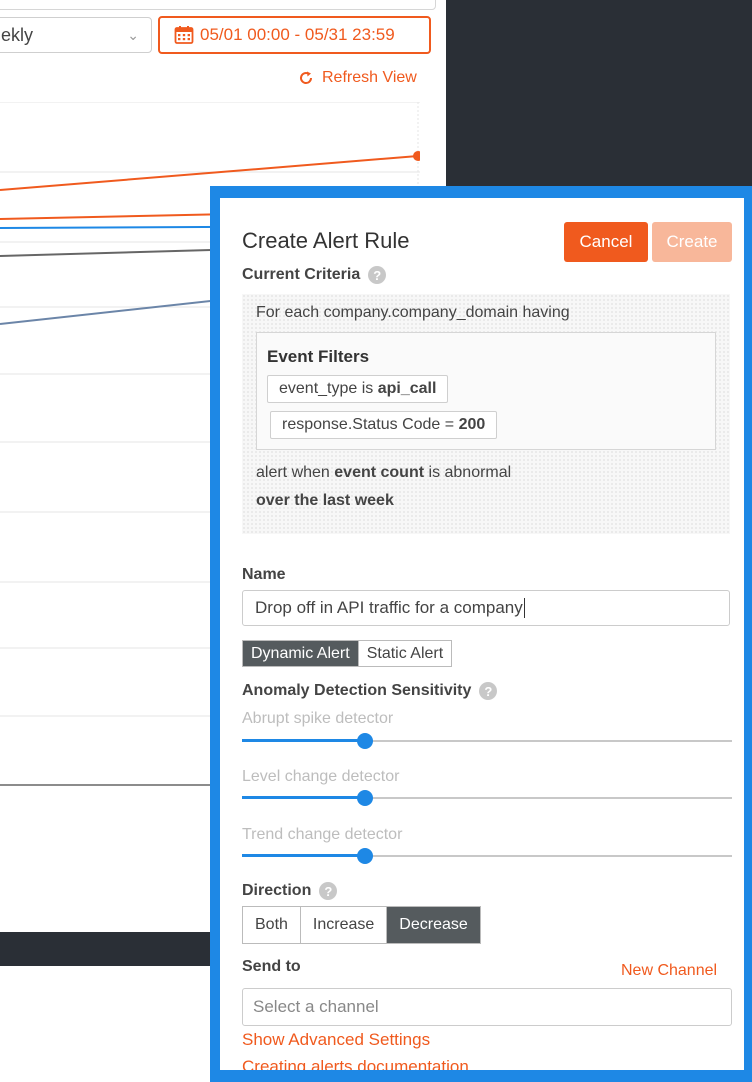 The width and height of the screenshot is (752, 1082). I want to click on event-filters-title: Event Filters, so click(318, 356).